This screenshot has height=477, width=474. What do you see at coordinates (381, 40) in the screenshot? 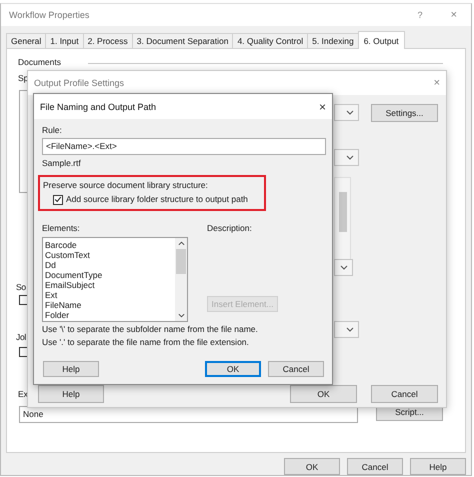
I see `tab: 6. Output` at bounding box center [381, 40].